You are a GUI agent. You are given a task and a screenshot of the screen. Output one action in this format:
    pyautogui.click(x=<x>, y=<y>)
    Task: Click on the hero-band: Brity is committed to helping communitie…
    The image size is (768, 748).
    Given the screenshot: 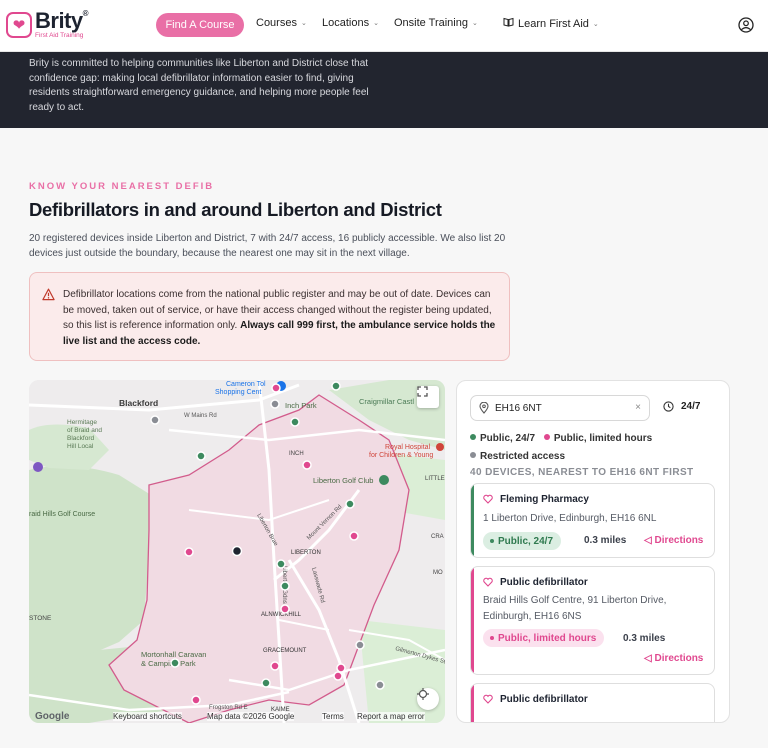 What is the action you would take?
    pyautogui.click(x=384, y=90)
    